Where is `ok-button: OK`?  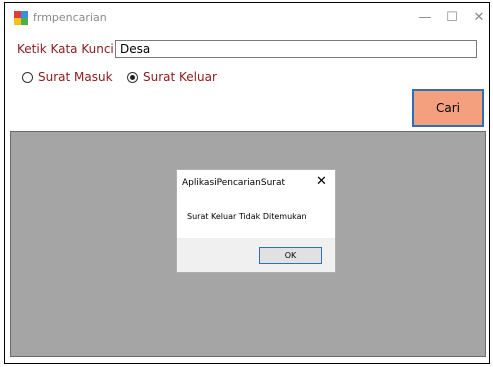
ok-button: OK is located at coordinates (290, 255).